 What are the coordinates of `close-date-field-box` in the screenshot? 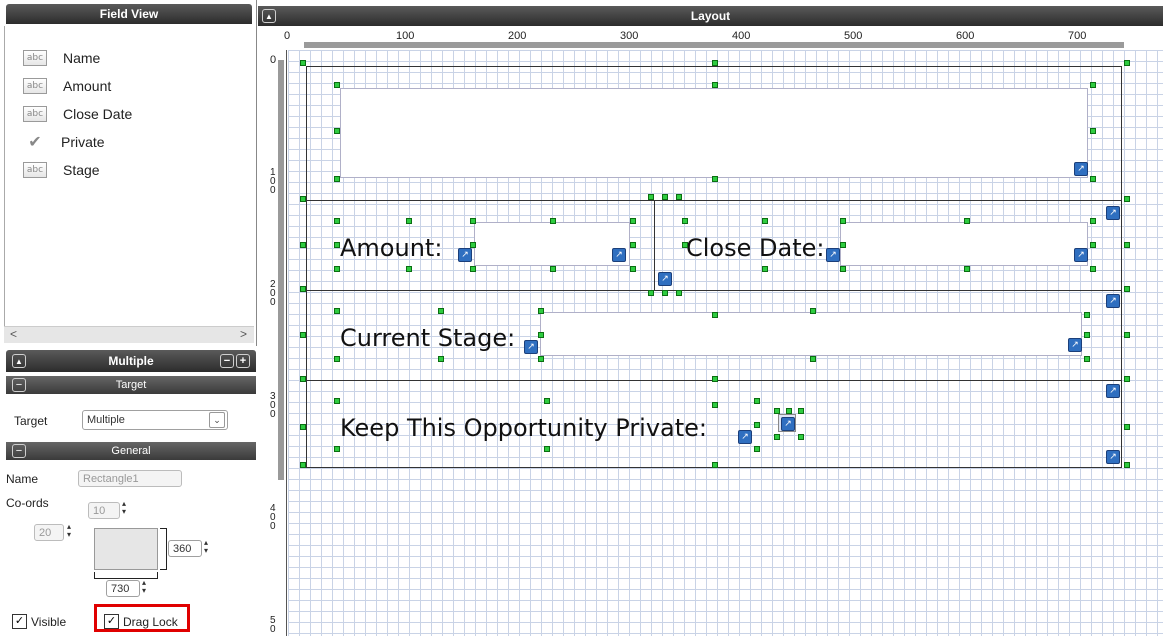 It's located at (964, 244).